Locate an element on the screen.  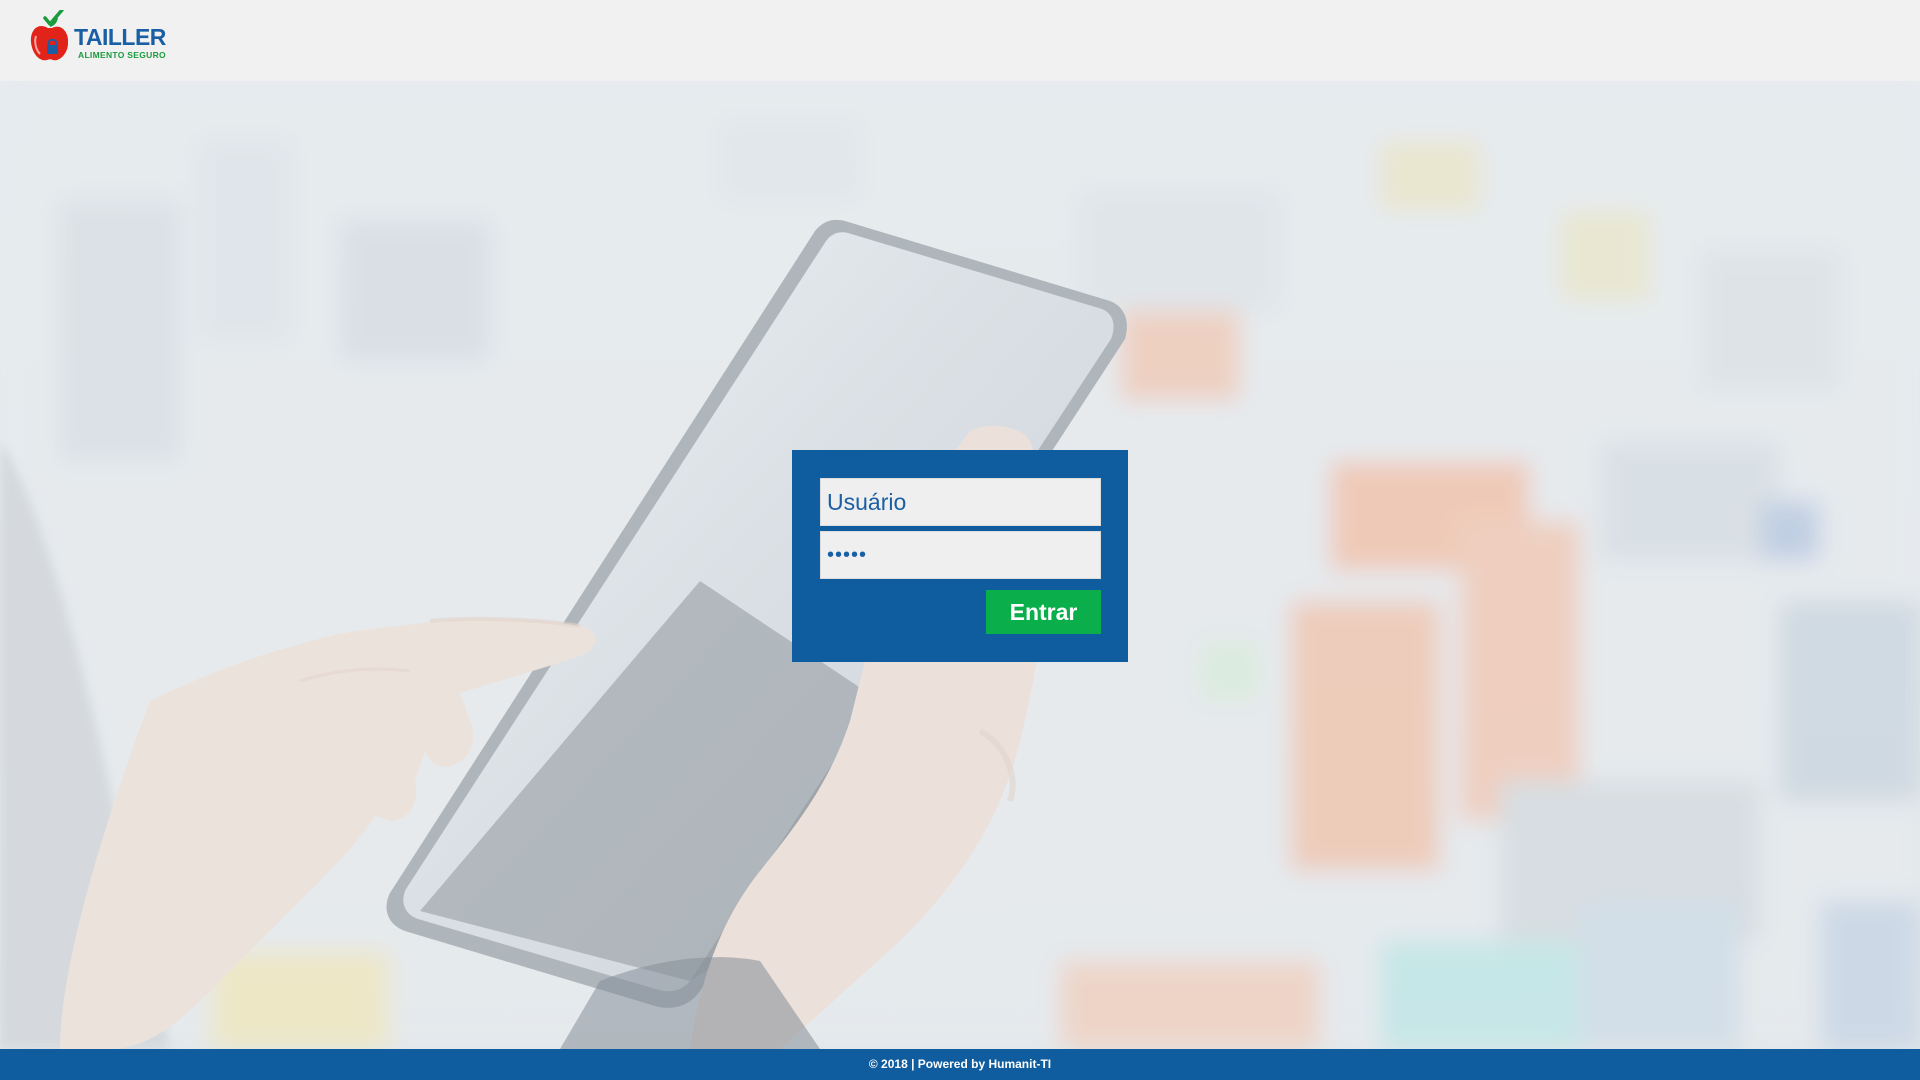
footer: © 2018 | Powered by Humanit-TI is located at coordinates (960, 1064).